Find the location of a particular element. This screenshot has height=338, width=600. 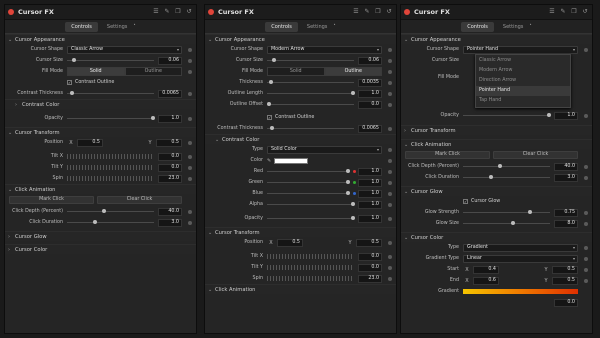

opacity-slider is located at coordinates (311, 218).